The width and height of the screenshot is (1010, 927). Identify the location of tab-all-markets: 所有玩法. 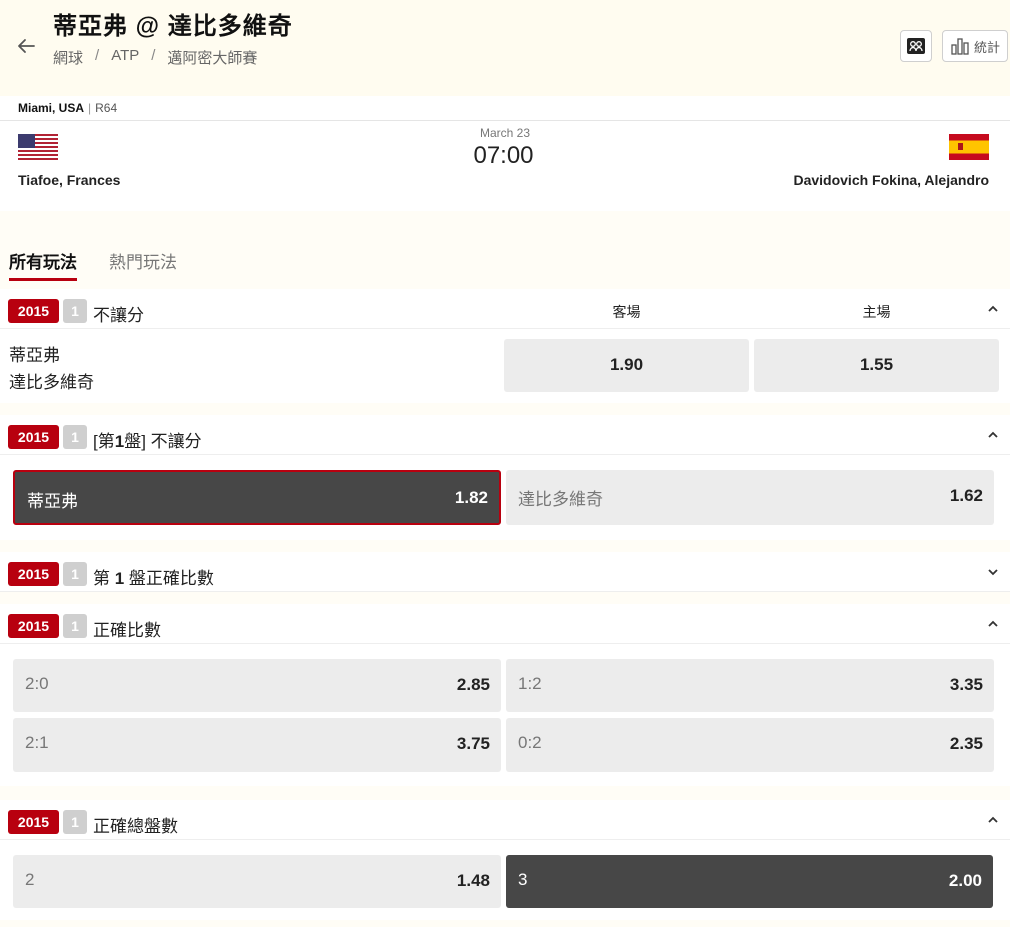
(43, 264).